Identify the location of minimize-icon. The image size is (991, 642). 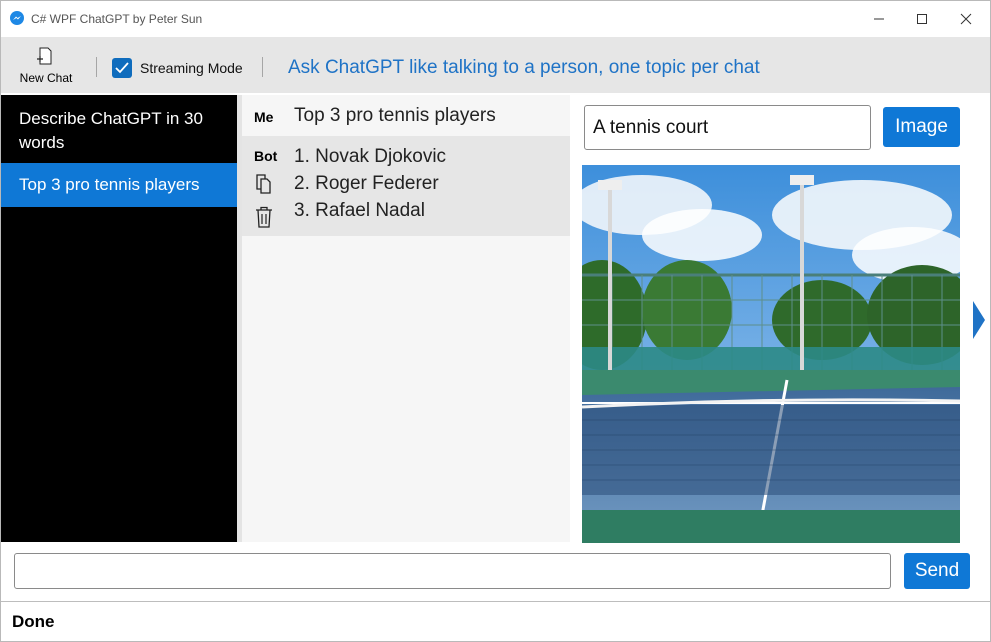
(879, 19).